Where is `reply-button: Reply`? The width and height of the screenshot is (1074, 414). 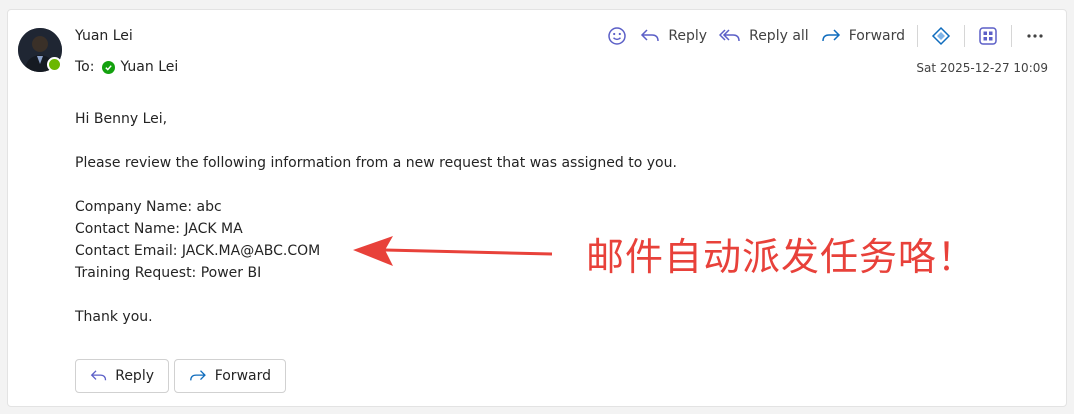 reply-button: Reply is located at coordinates (673, 36).